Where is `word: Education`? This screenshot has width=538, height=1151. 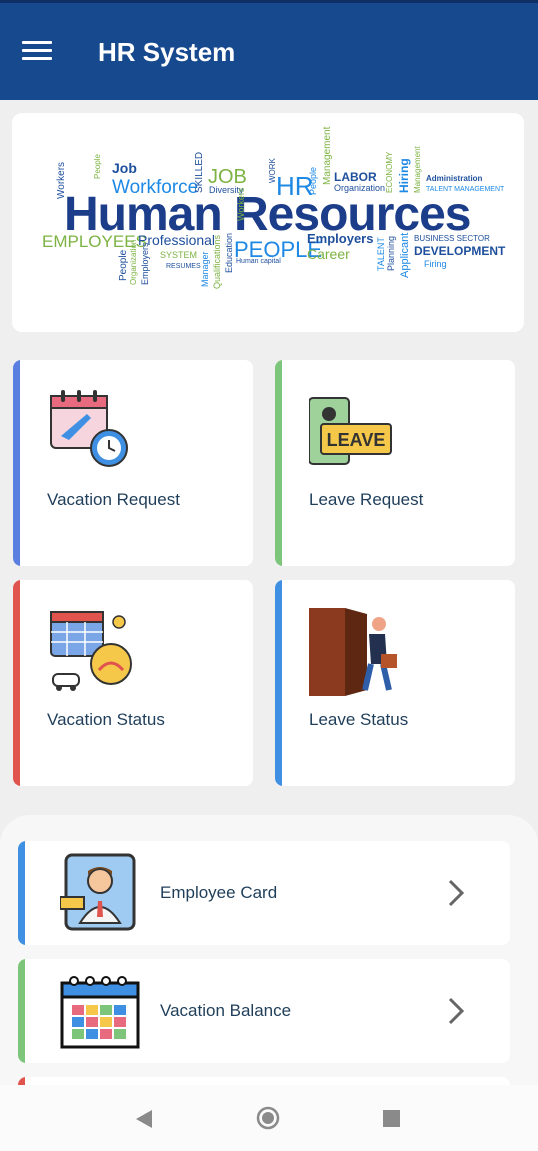 word: Education is located at coordinates (229, 253).